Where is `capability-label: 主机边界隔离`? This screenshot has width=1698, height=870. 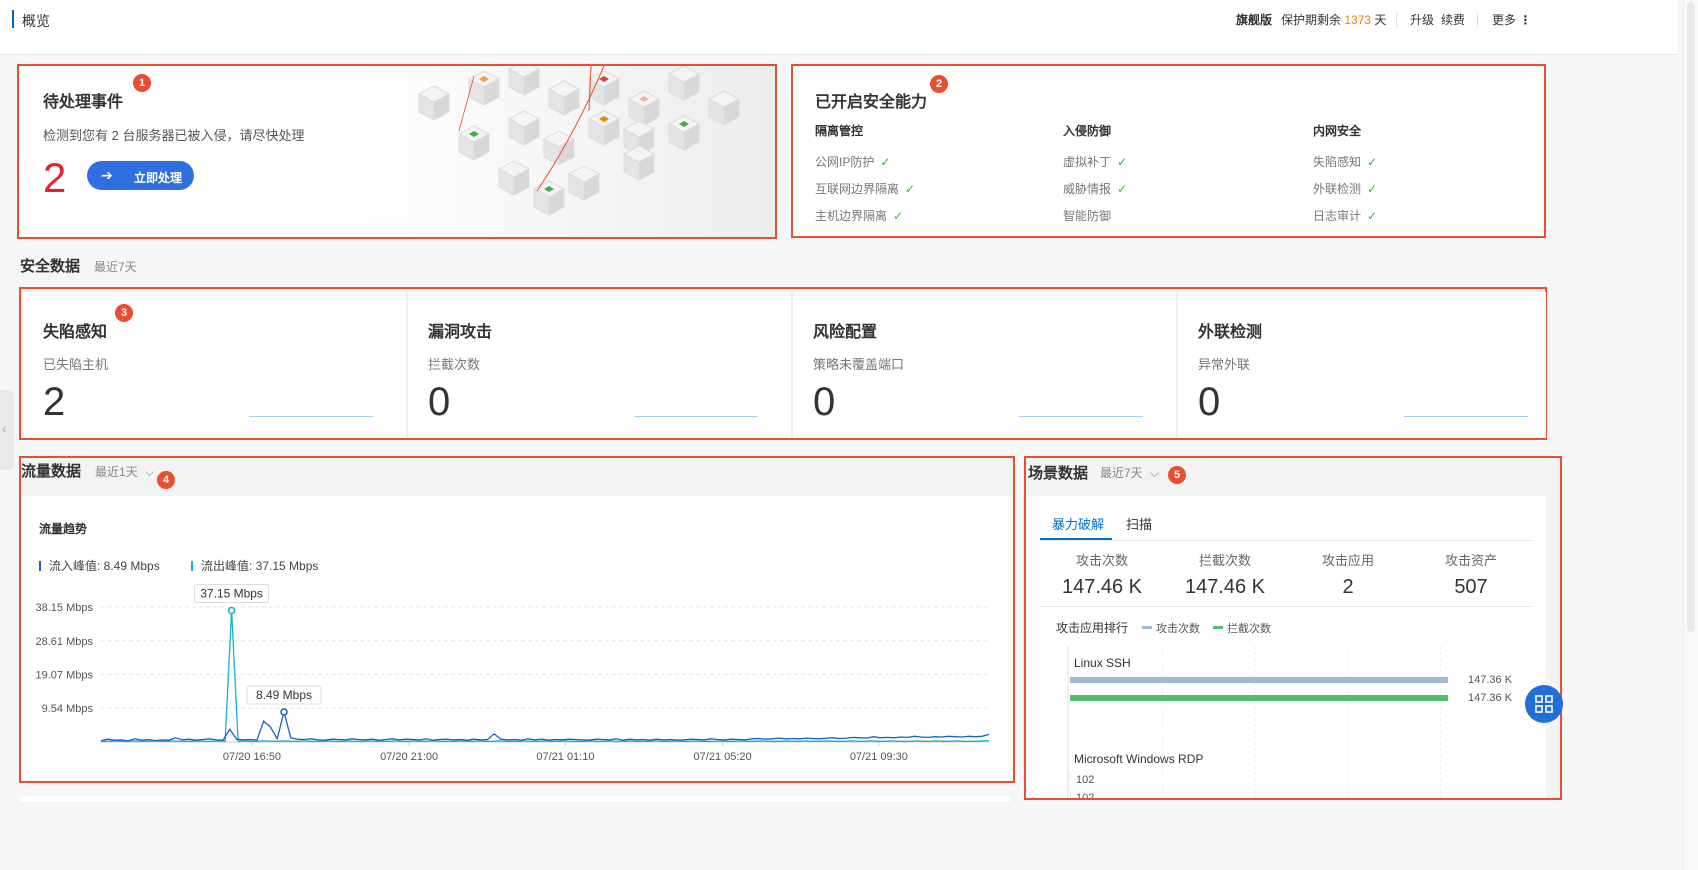
capability-label: 主机边界隔离 is located at coordinates (851, 216).